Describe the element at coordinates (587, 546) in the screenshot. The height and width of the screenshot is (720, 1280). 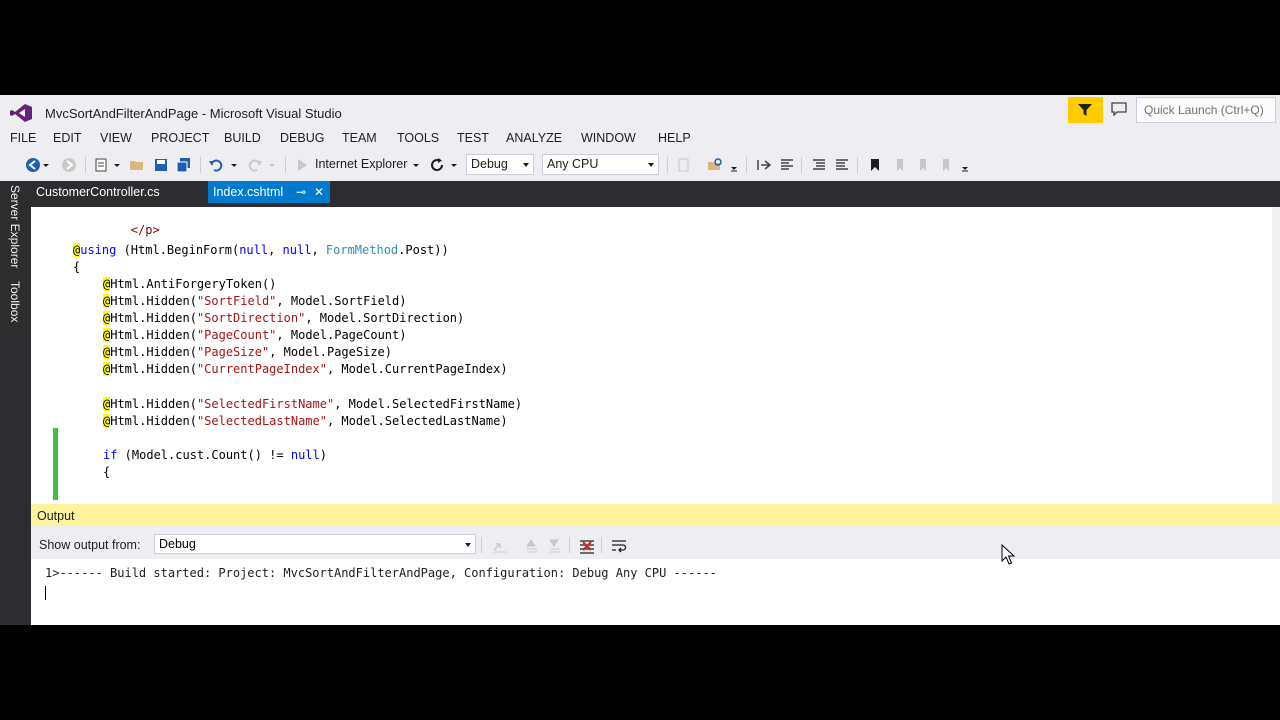
I see `clear-all-icon` at that location.